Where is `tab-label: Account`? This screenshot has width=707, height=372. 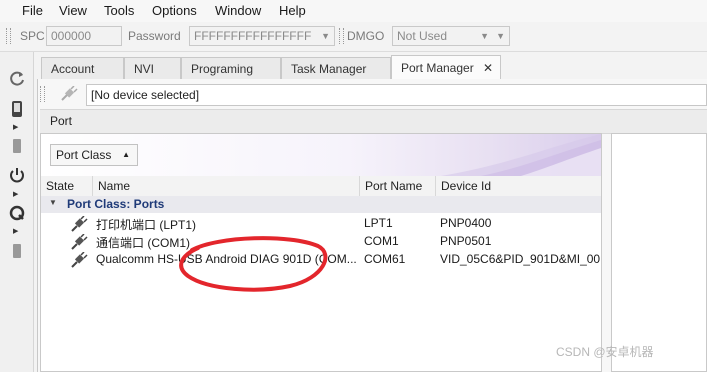
tab-label: Account is located at coordinates (73, 69).